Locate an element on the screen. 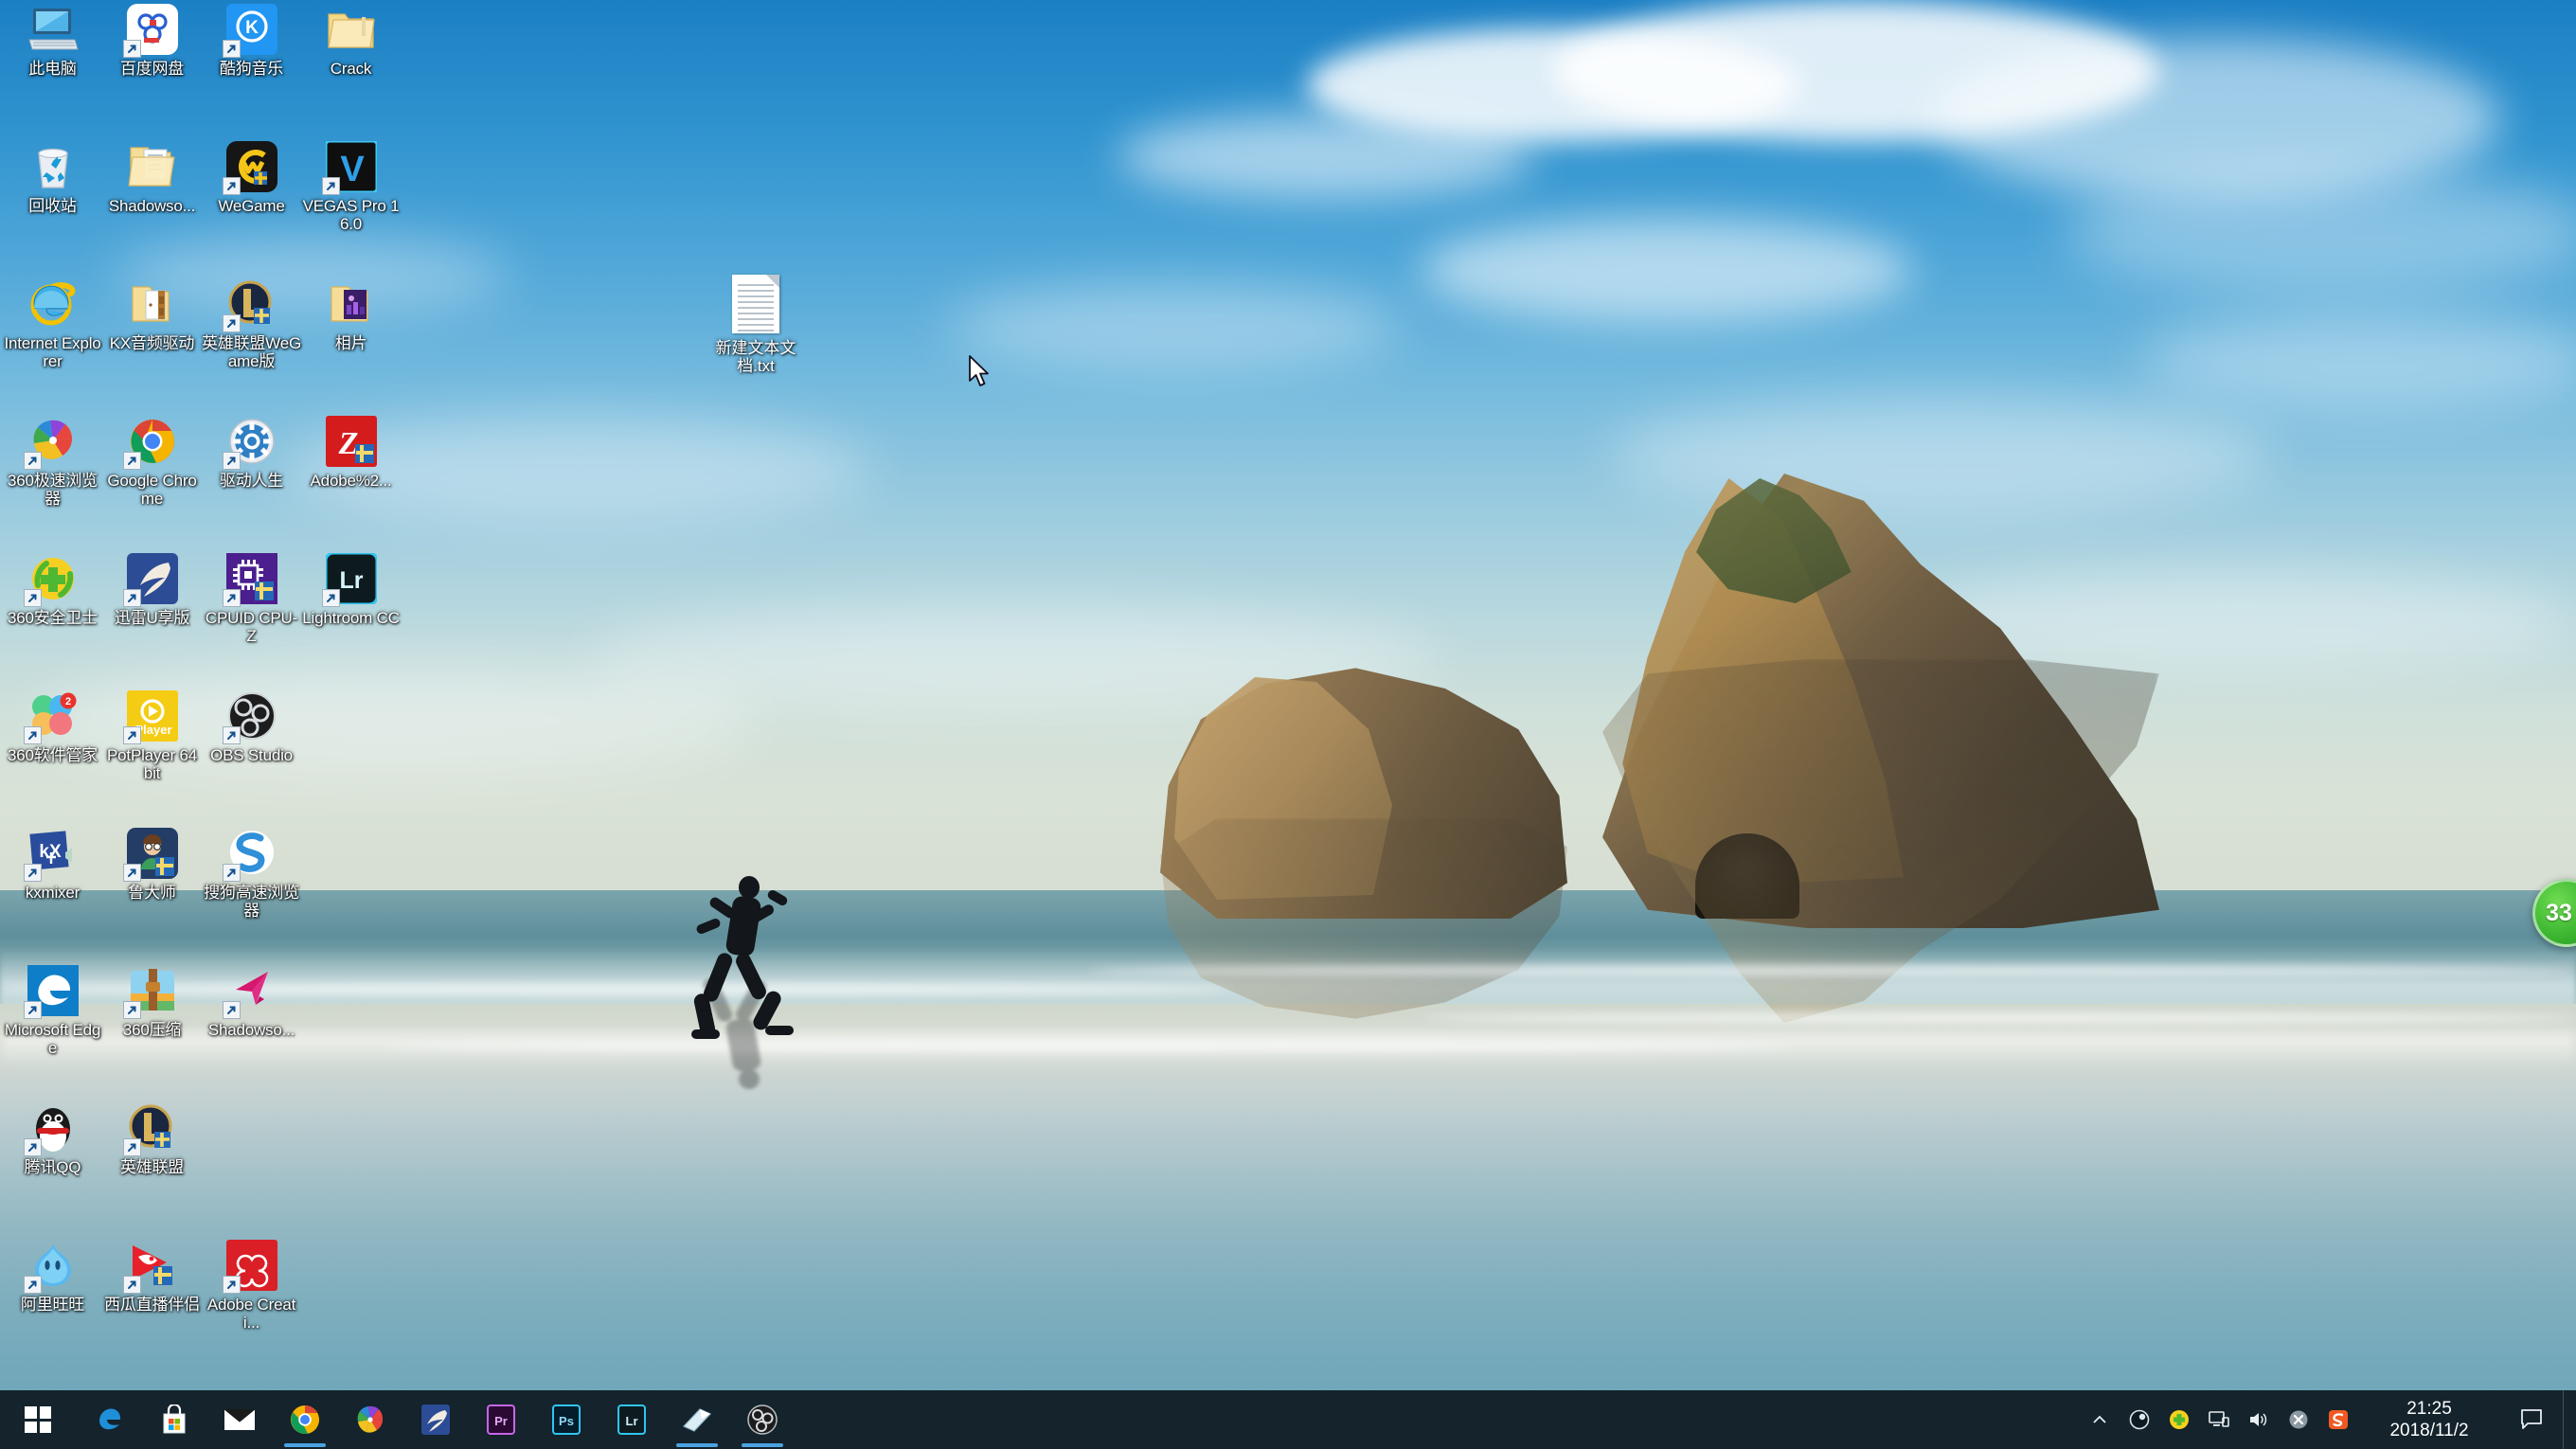 The width and height of the screenshot is (2576, 1449). taskbar-button-thunder-xunlei is located at coordinates (435, 1419).